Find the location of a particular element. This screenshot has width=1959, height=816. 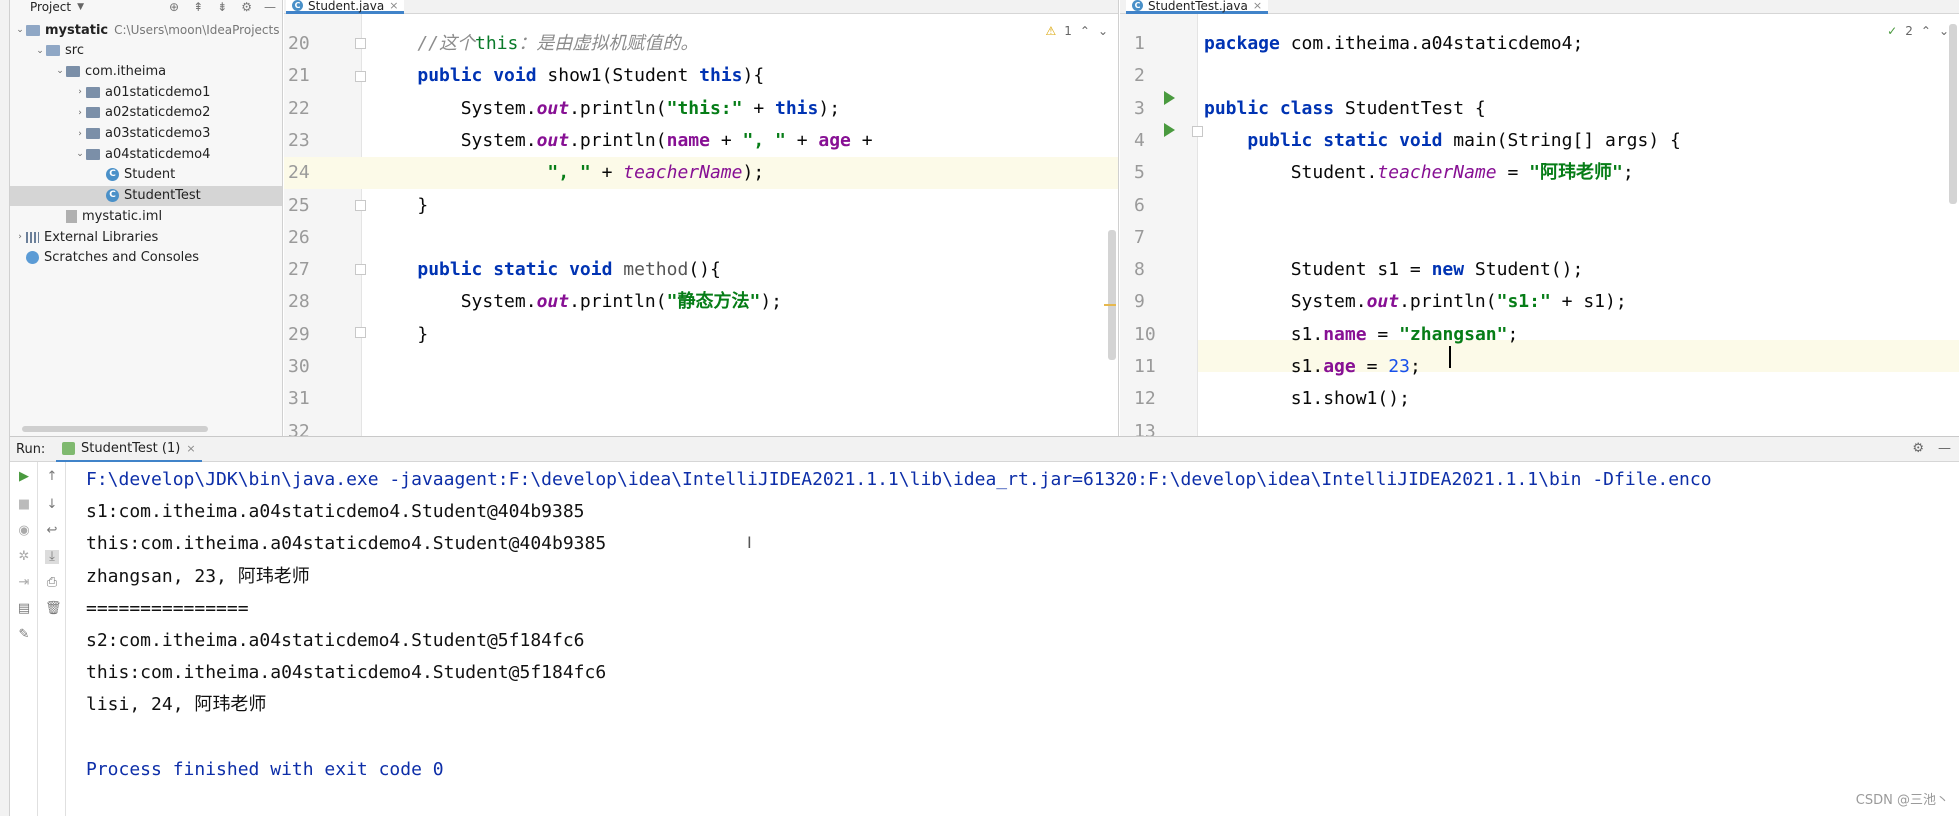

tree-item: C Student is located at coordinates (146, 175).